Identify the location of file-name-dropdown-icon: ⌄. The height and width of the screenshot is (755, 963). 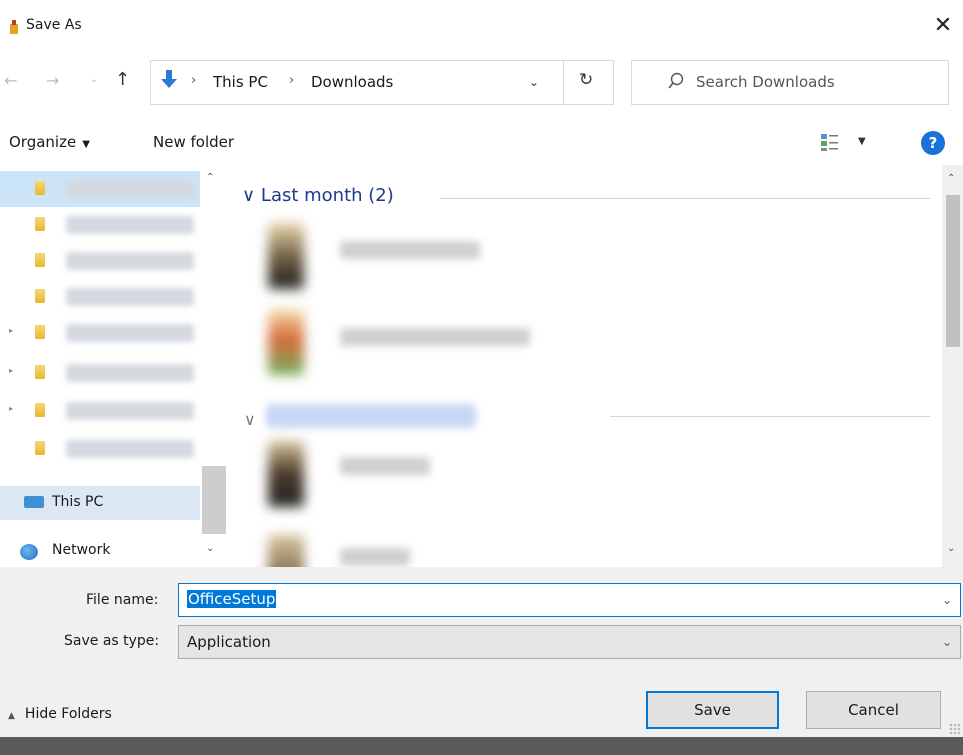
(947, 600).